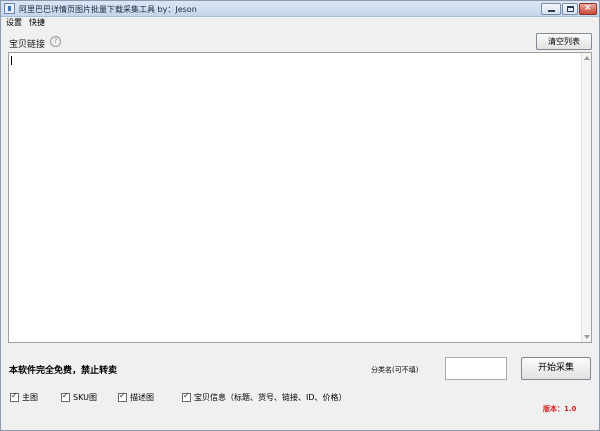  What do you see at coordinates (270, 397) in the screenshot?
I see `checkbox-label: 宝贝信息（标题、货号、链接、ID、价格）` at bounding box center [270, 397].